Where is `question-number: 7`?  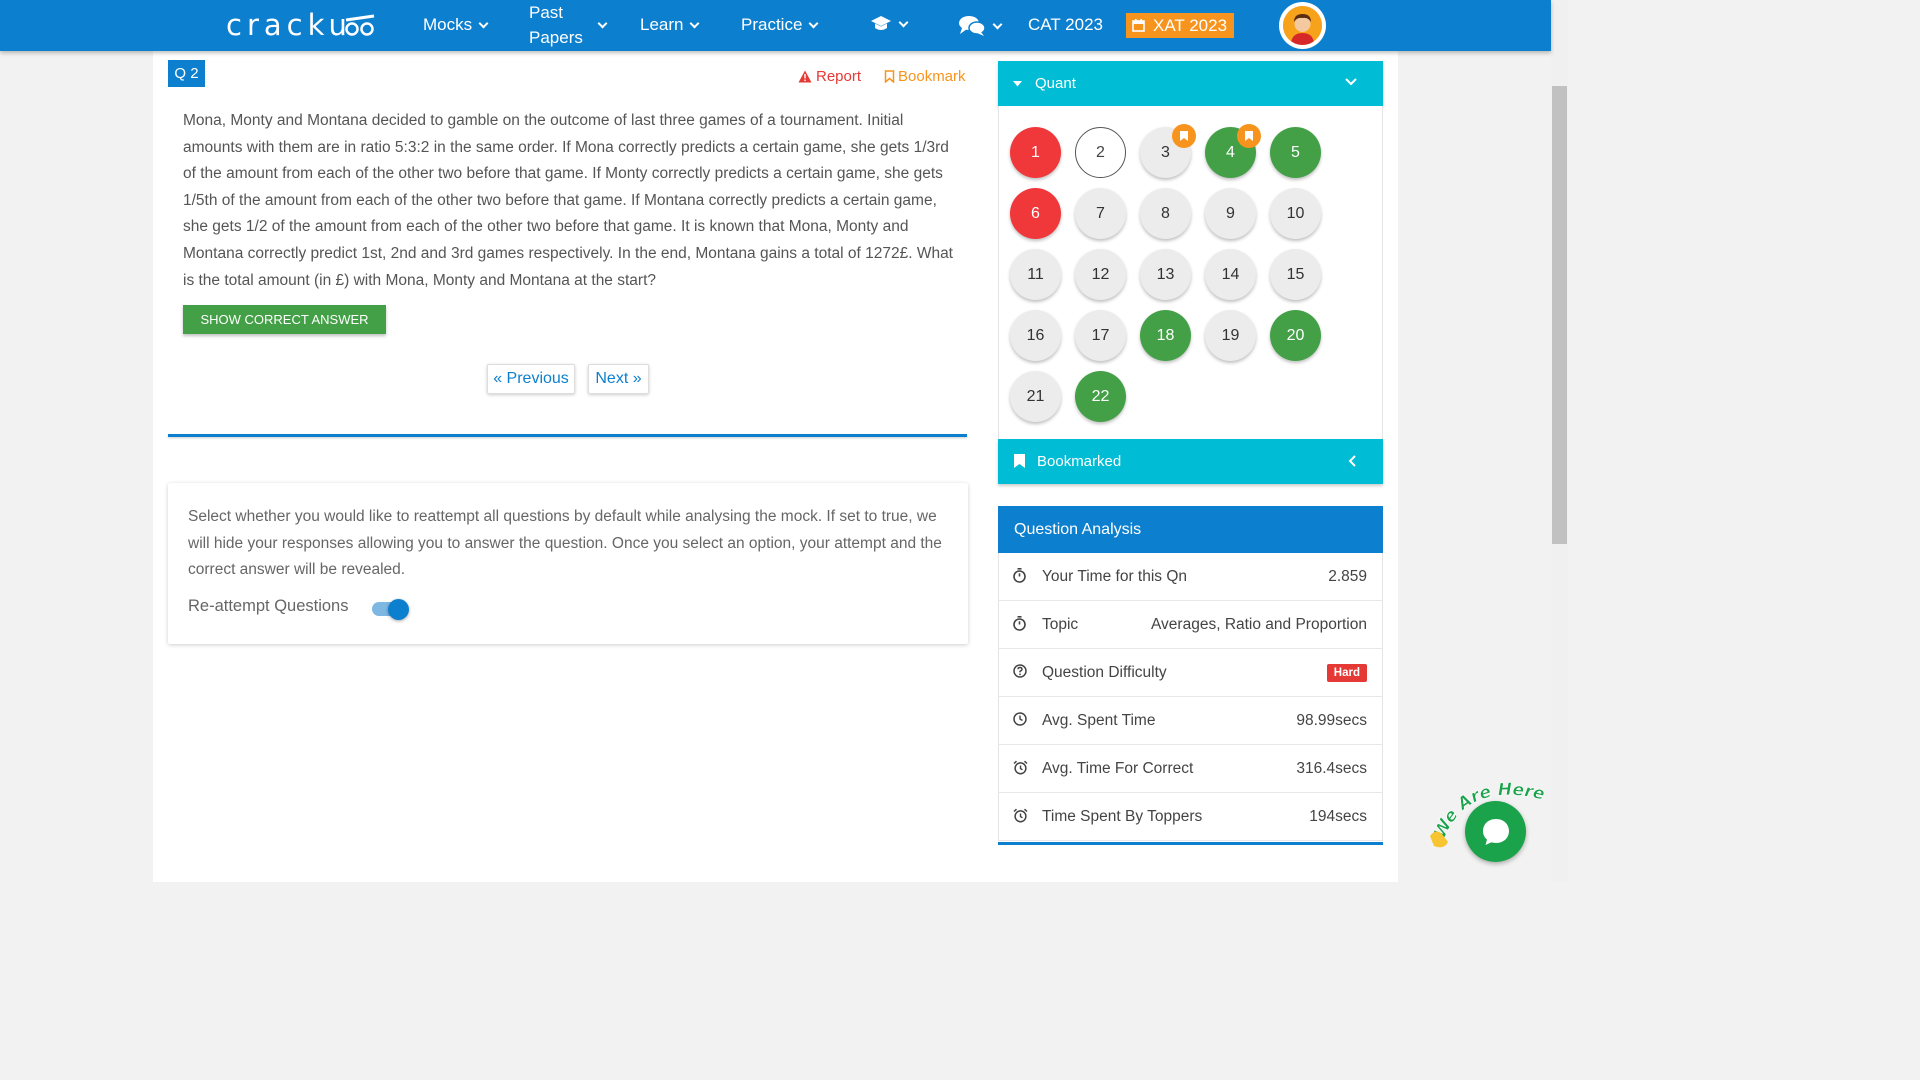
question-number: 7 is located at coordinates (1100, 213).